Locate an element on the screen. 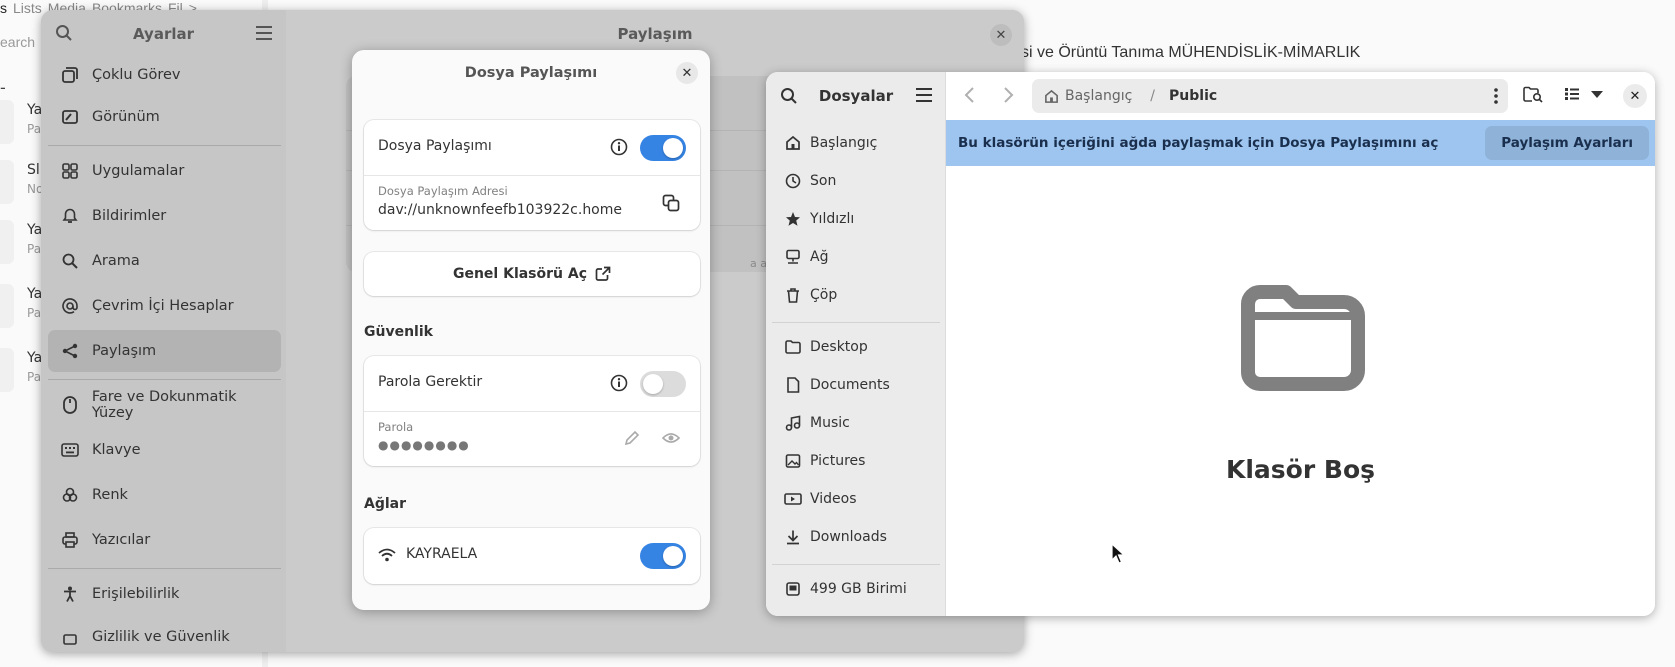 The height and width of the screenshot is (667, 1675). nav-item-label: Çoklu Görev is located at coordinates (136, 75).